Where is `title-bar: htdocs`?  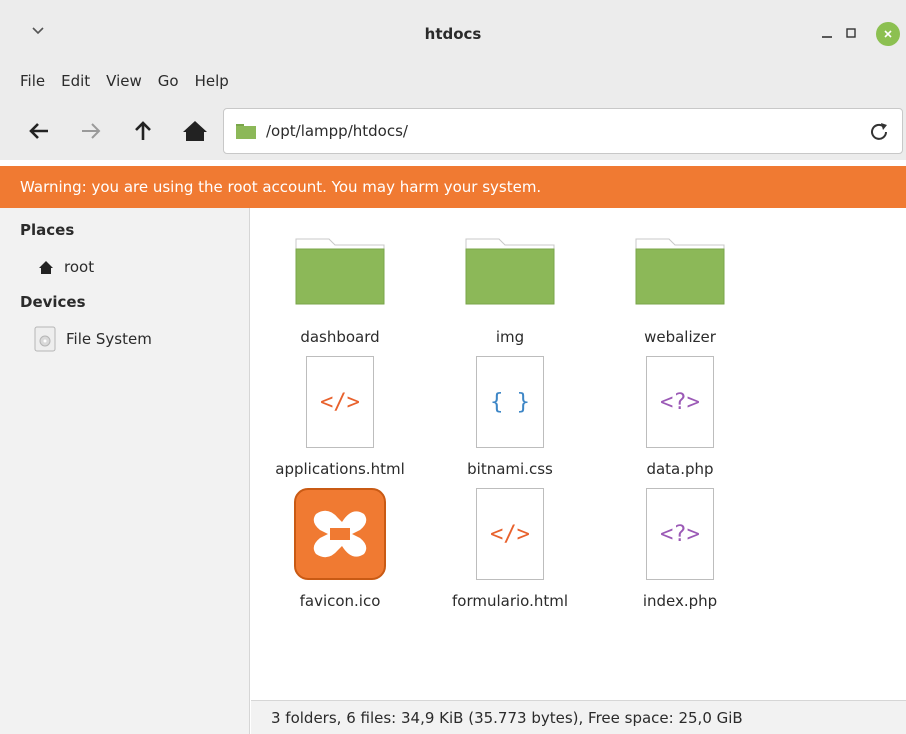 title-bar: htdocs is located at coordinates (453, 31).